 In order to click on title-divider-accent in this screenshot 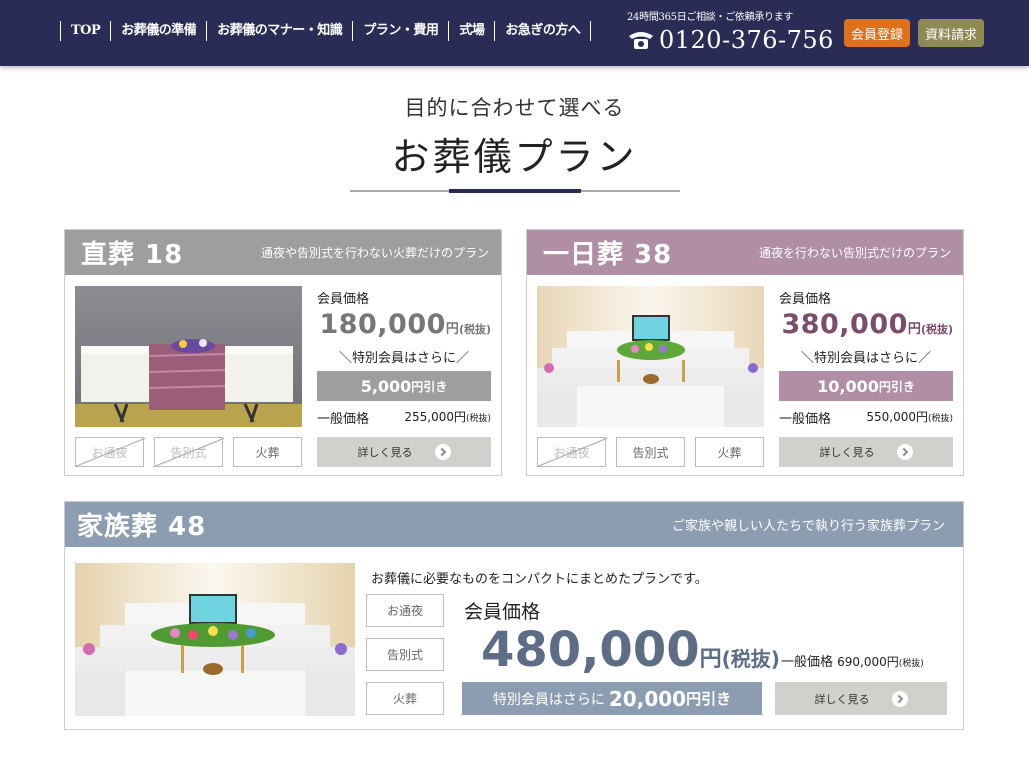, I will do `click(515, 191)`.